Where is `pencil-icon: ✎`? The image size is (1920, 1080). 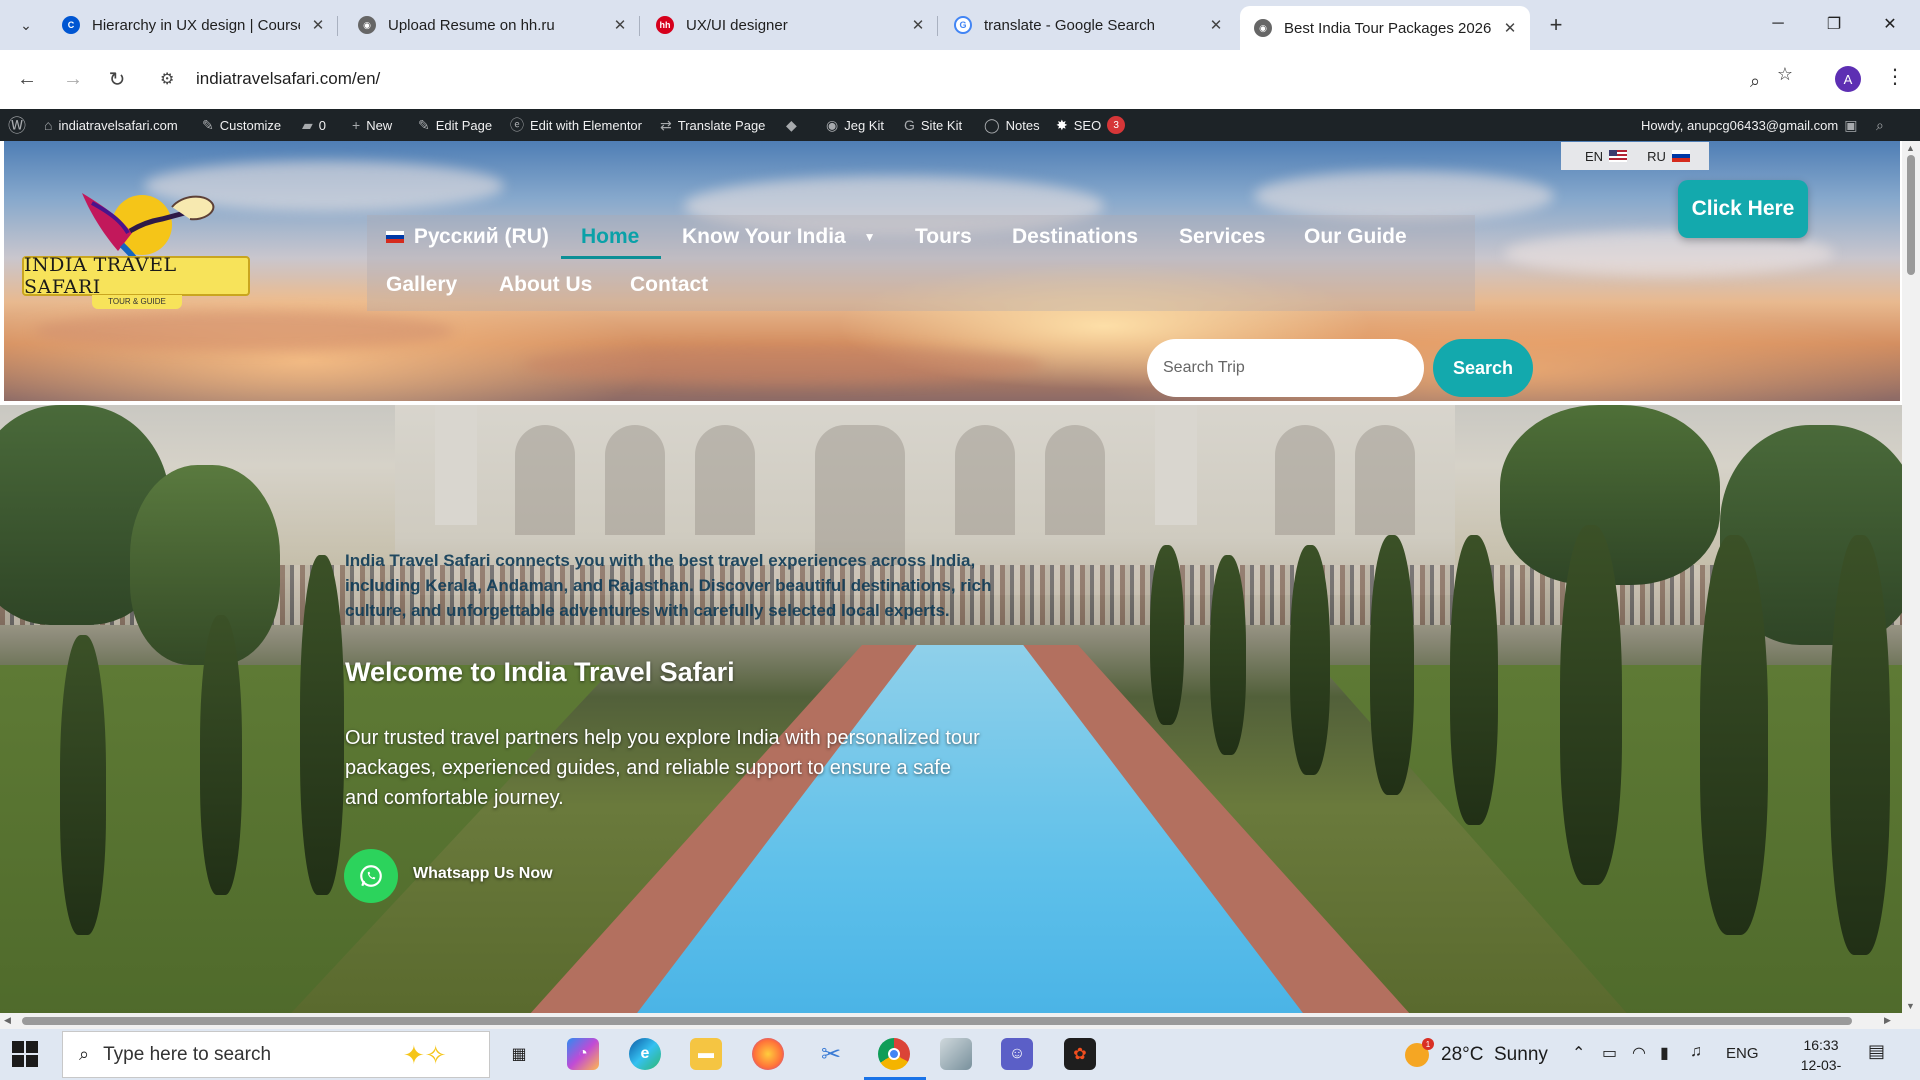 pencil-icon: ✎ is located at coordinates (424, 124).